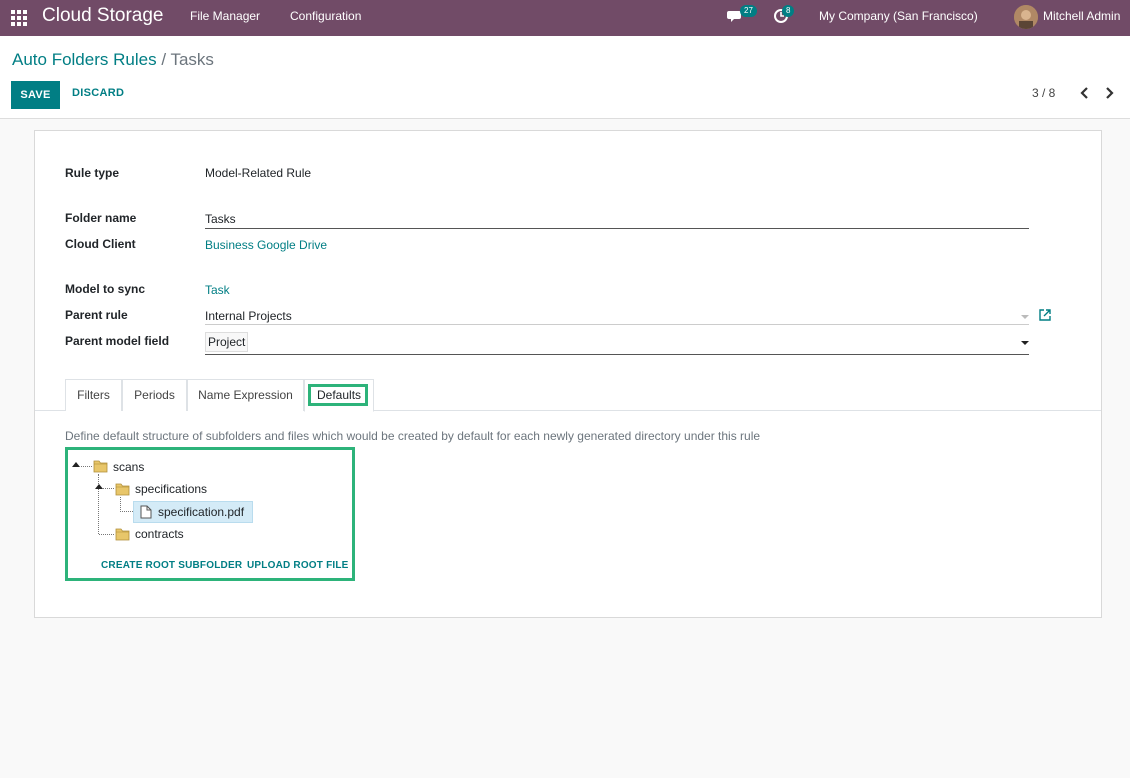 This screenshot has width=1130, height=778. Describe the element at coordinates (248, 316) in the screenshot. I see `parent-rule-input: Internal Projects` at that location.